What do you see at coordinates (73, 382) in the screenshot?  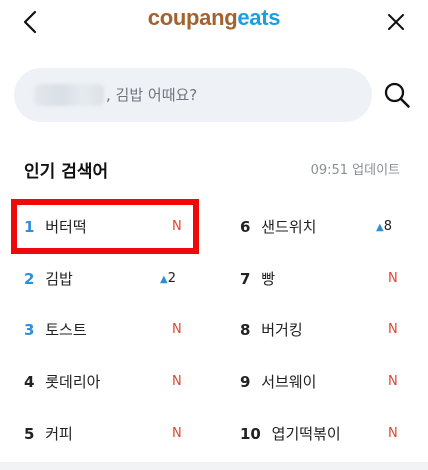 I see `keyword-label: 롯데리아` at bounding box center [73, 382].